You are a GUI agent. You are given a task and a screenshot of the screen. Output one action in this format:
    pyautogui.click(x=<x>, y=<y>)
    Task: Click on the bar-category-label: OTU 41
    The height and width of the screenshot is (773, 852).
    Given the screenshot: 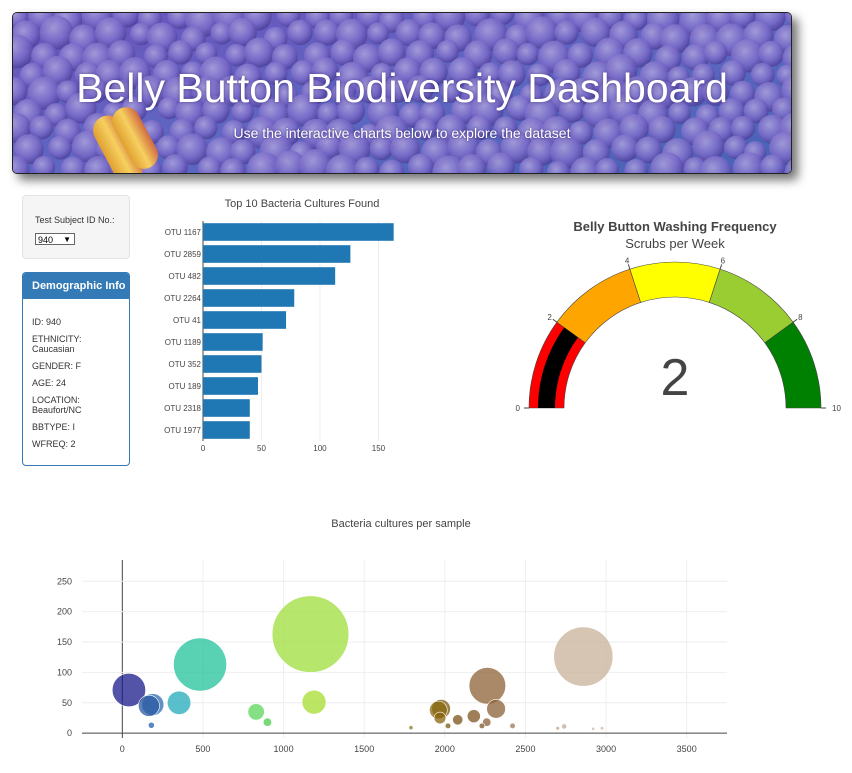 What is the action you would take?
    pyautogui.click(x=187, y=320)
    